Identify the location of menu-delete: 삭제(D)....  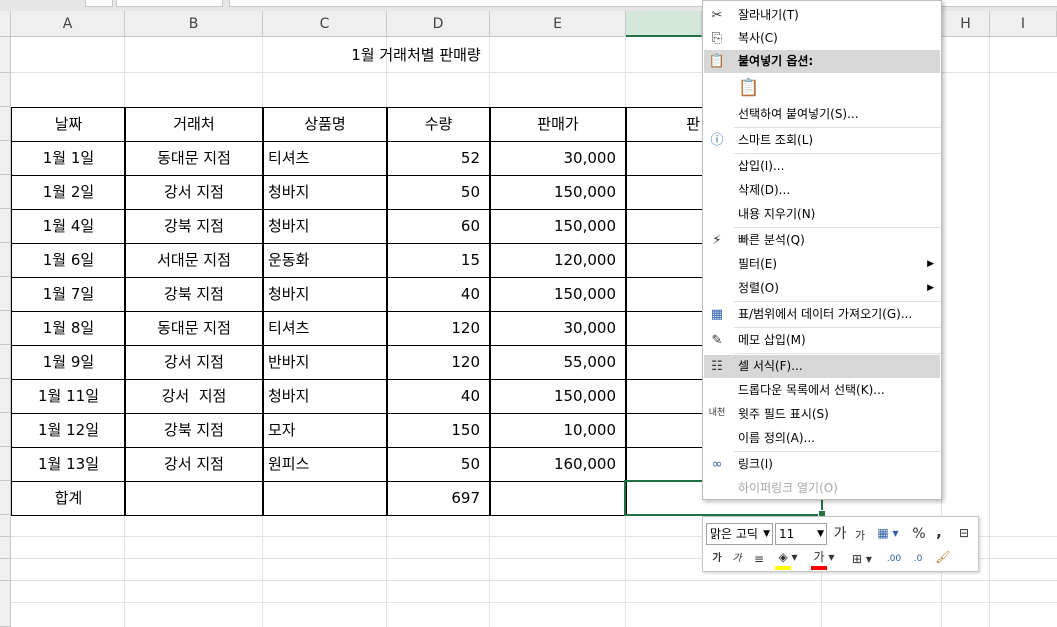
(822, 190).